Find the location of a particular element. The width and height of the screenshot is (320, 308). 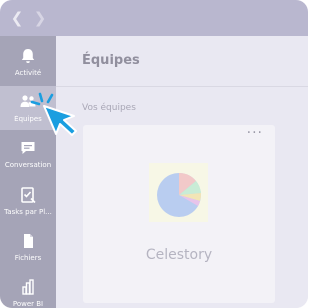

title-bar: ❮ ❯ is located at coordinates (154, 18).